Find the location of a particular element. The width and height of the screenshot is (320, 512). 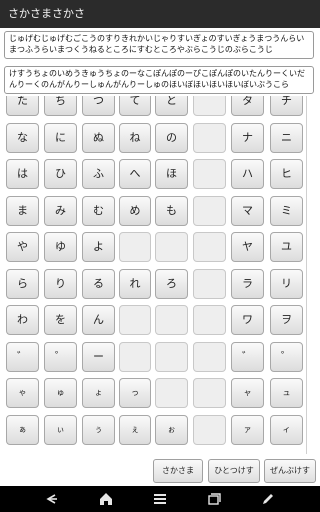

katakana-key: ハ is located at coordinates (247, 174).